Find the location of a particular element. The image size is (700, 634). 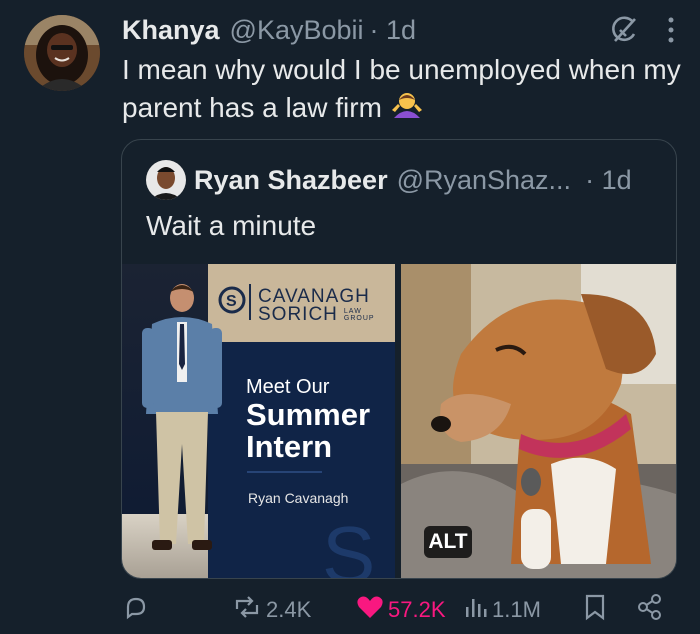

firm-small-group: GROUP is located at coordinates (359, 318).